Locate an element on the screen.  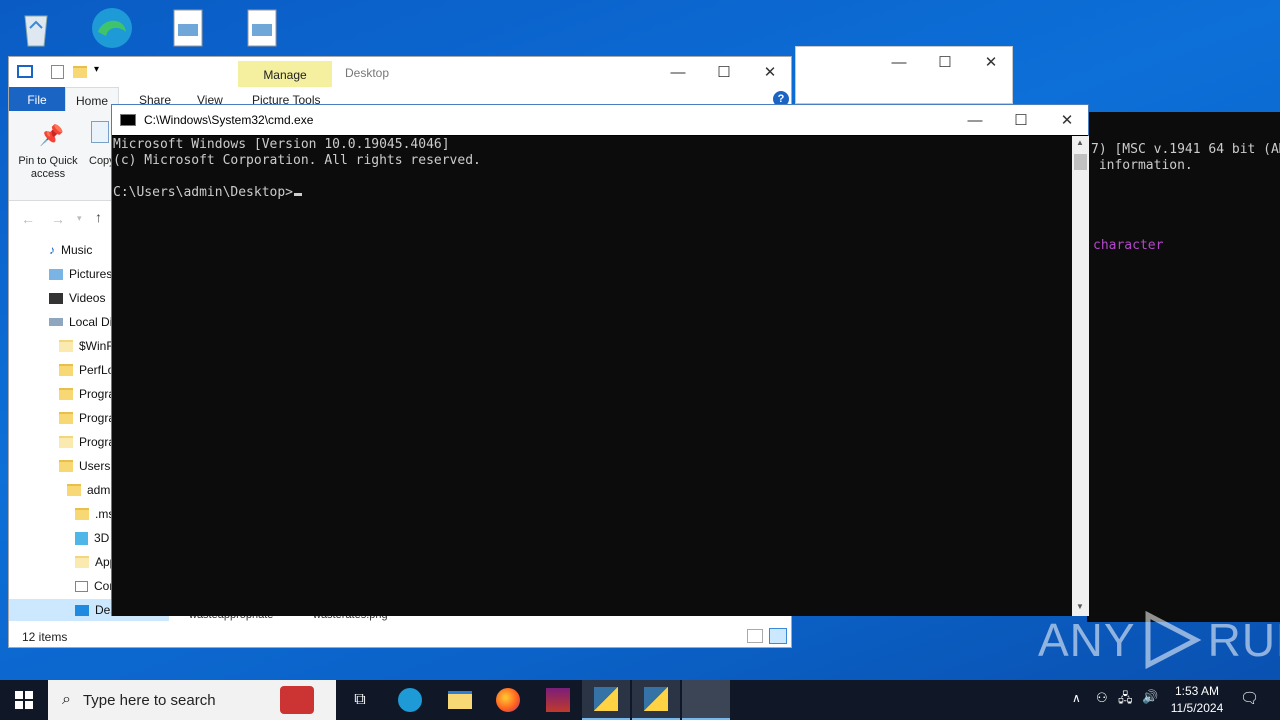
network-icon: 🖧 is located at coordinates (1125, 700).